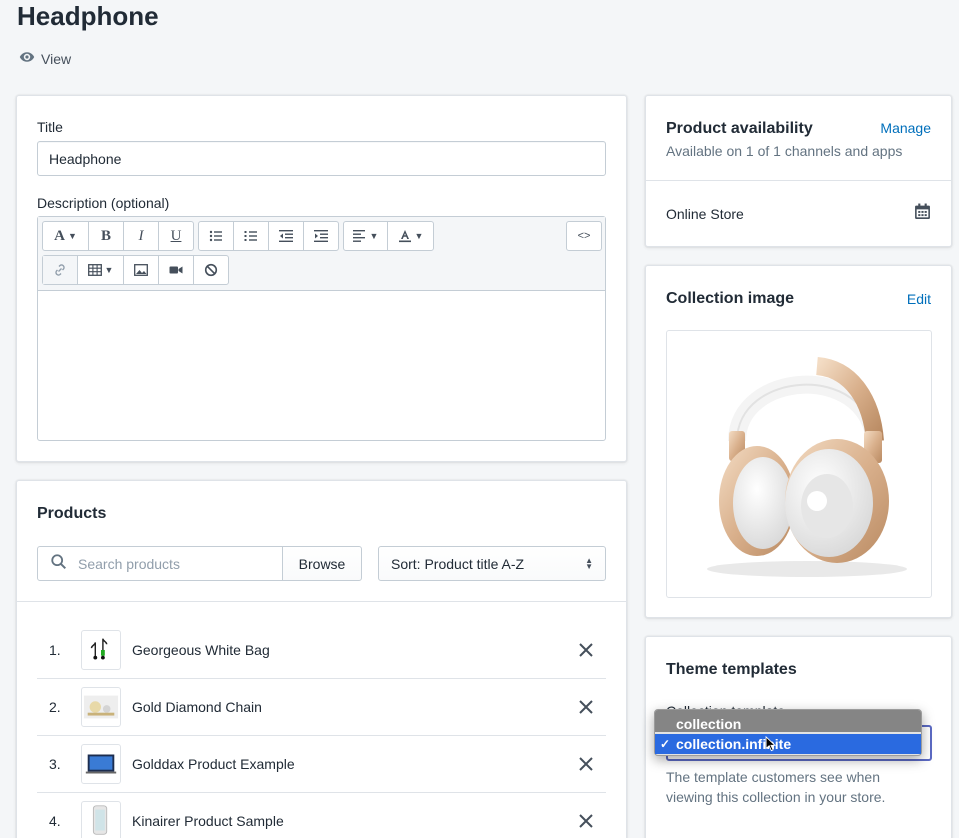 Image resolution: width=959 pixels, height=838 pixels. I want to click on collection-image-card: Collection image Edit, so click(798, 441).